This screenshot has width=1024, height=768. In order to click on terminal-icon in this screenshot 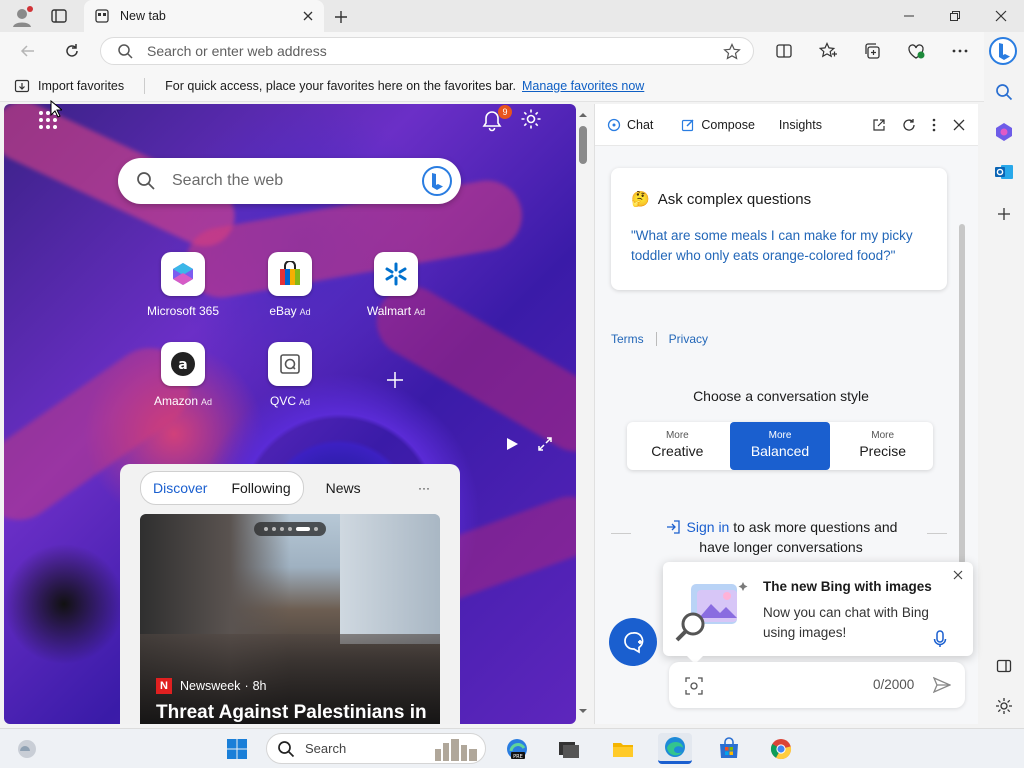, I will do `click(569, 748)`.